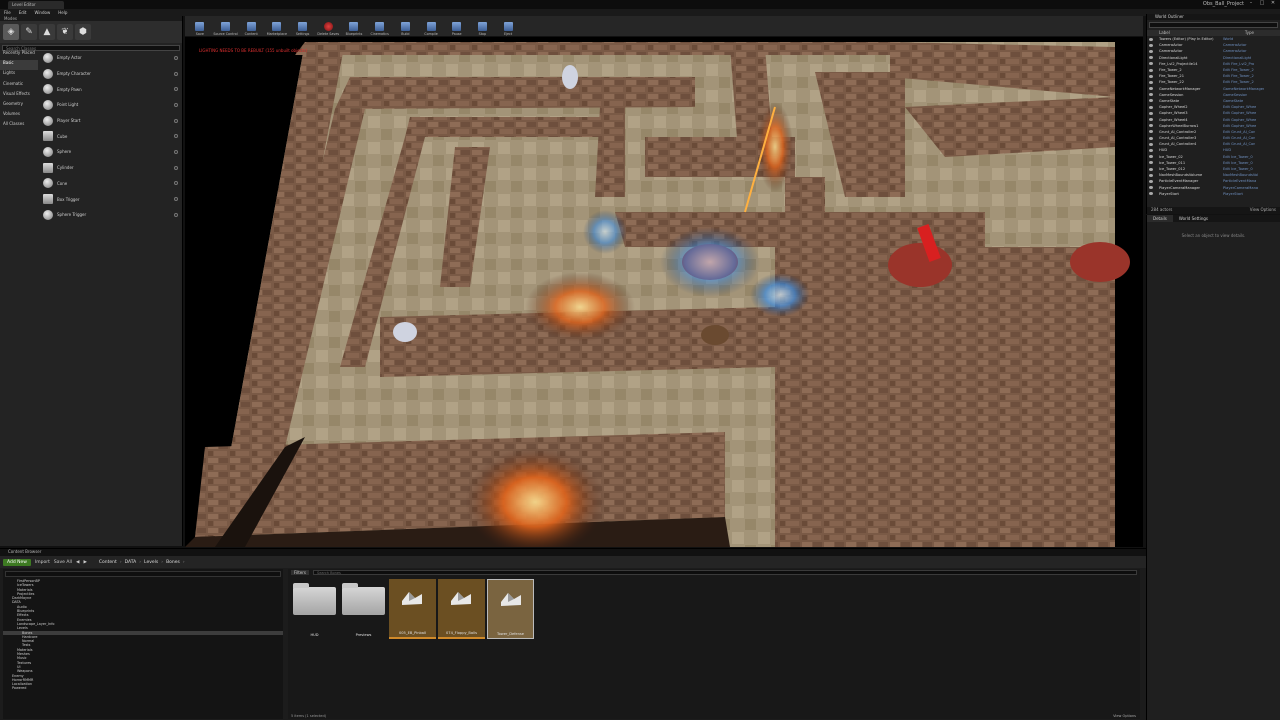 This screenshot has width=1280, height=720. What do you see at coordinates (251, 26) in the screenshot?
I see `content-button: Content` at bounding box center [251, 26].